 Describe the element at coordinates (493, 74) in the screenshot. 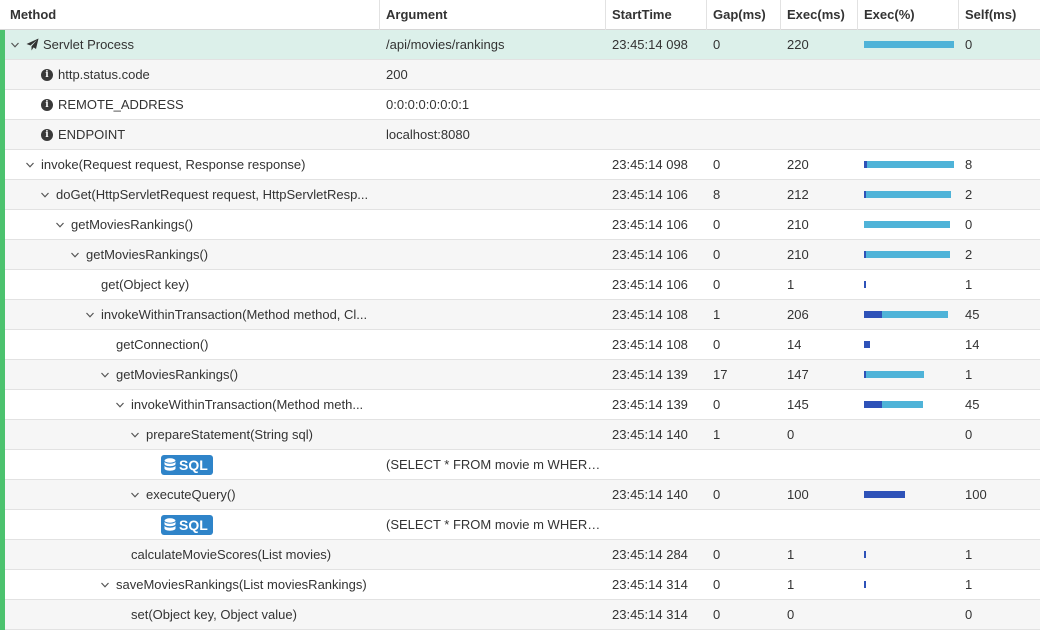

I see `argument-cell: 200` at that location.